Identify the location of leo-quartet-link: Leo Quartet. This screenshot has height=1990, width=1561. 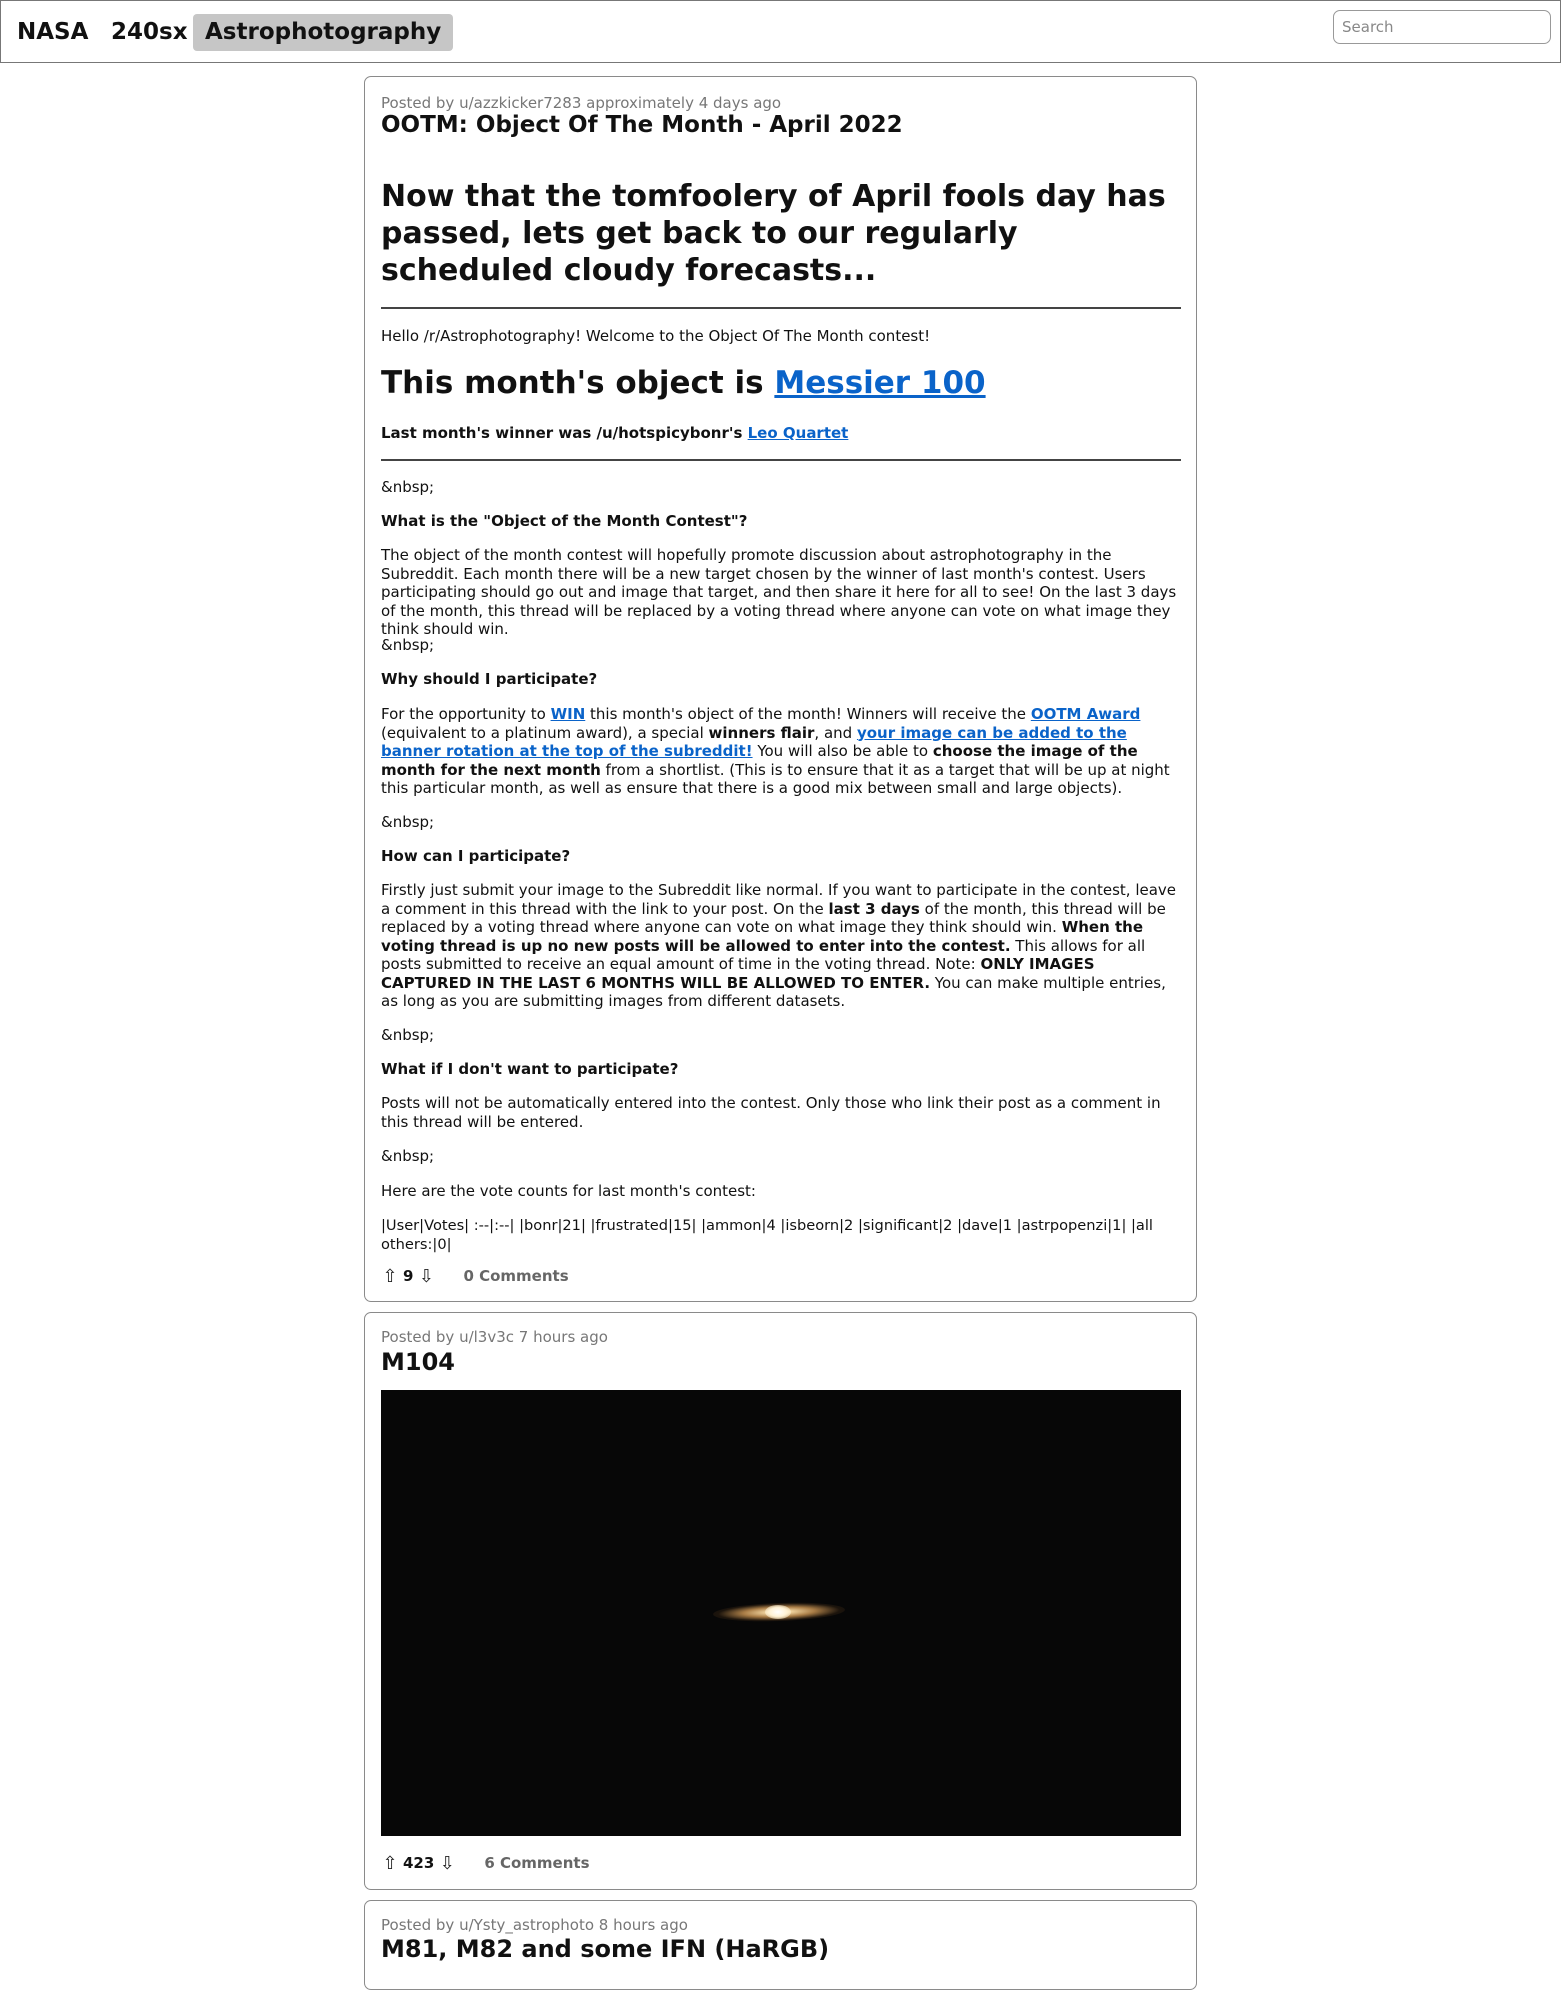
(798, 433).